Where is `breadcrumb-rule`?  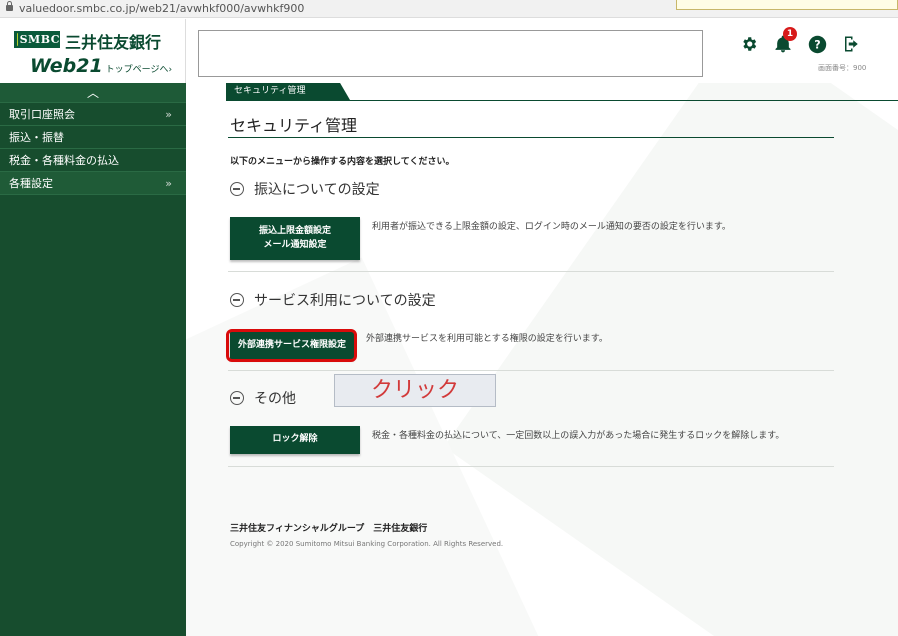
breadcrumb-rule is located at coordinates (562, 100).